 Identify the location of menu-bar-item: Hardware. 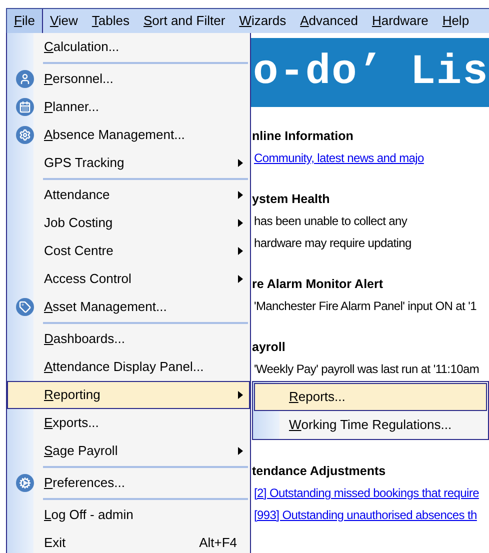
(400, 21).